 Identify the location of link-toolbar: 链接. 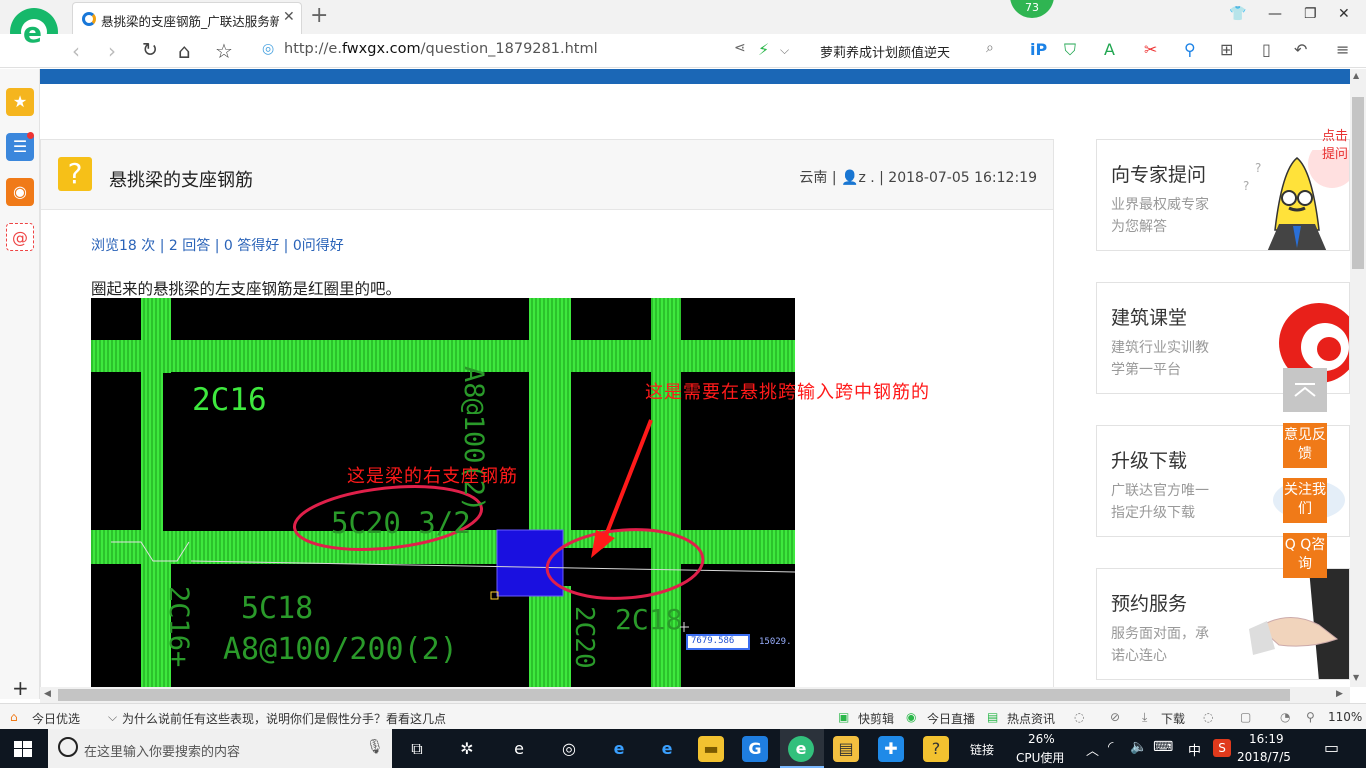
(982, 749).